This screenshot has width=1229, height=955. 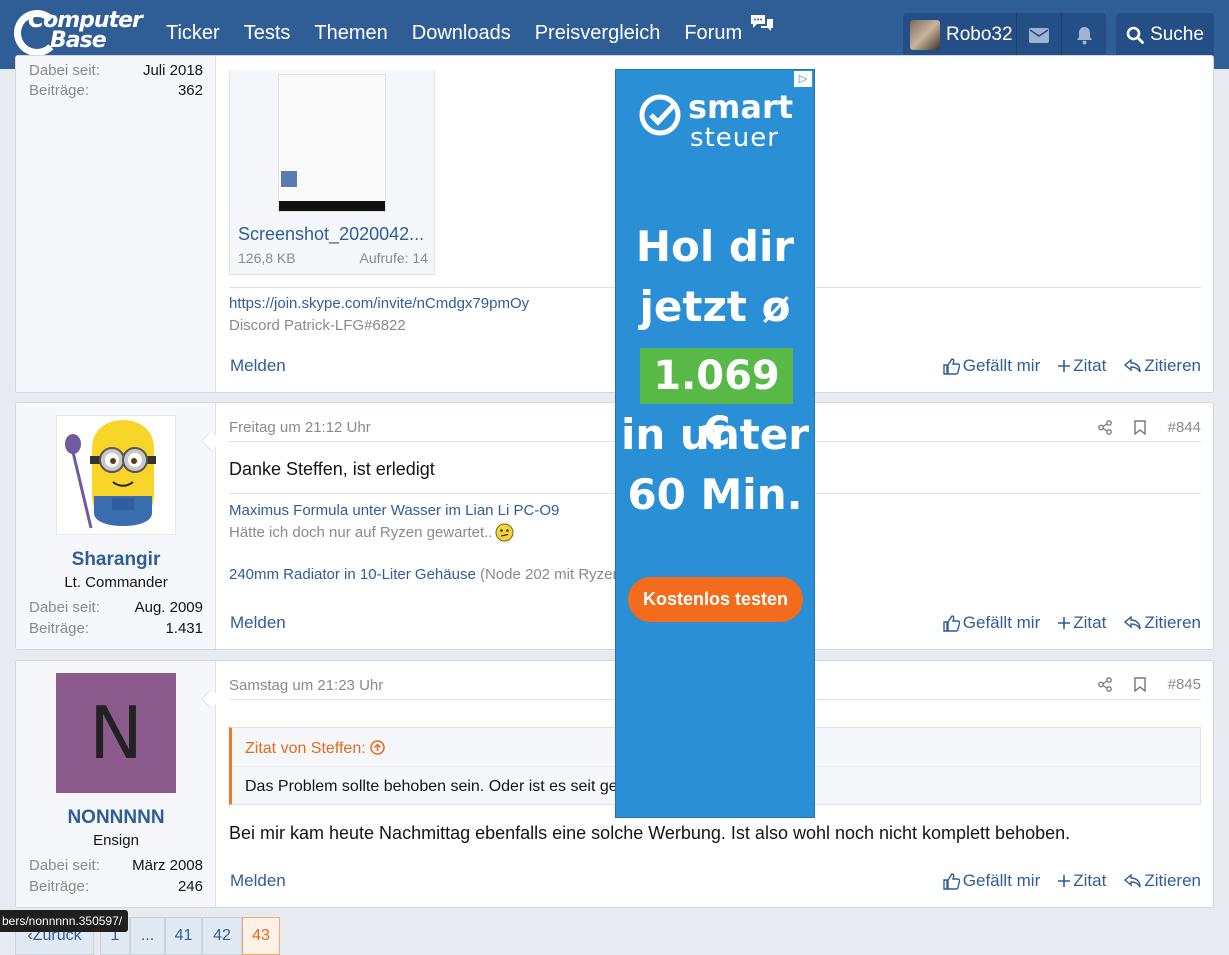 What do you see at coordinates (1083, 35) in the screenshot?
I see `bell-icon` at bounding box center [1083, 35].